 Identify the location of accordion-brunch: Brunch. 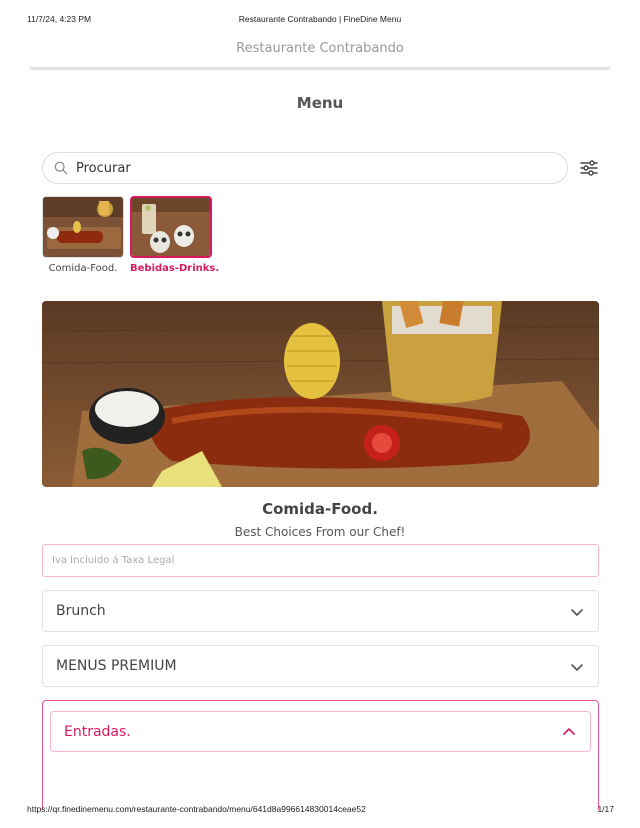
(320, 611).